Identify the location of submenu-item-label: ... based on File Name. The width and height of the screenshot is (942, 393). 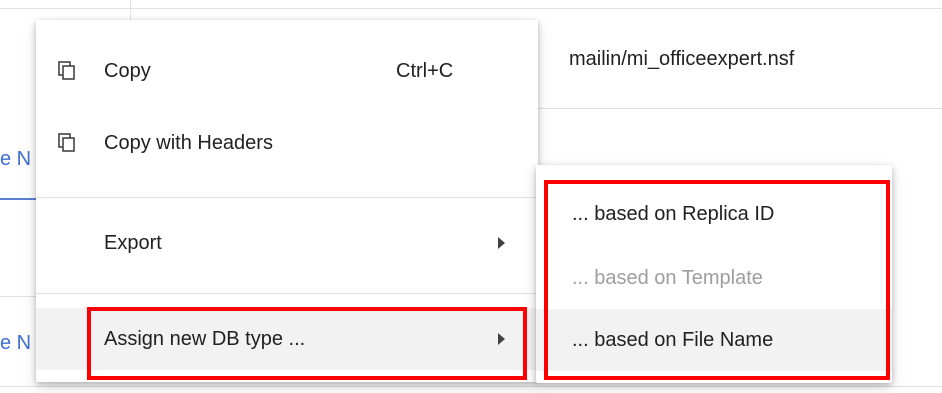
(673, 339).